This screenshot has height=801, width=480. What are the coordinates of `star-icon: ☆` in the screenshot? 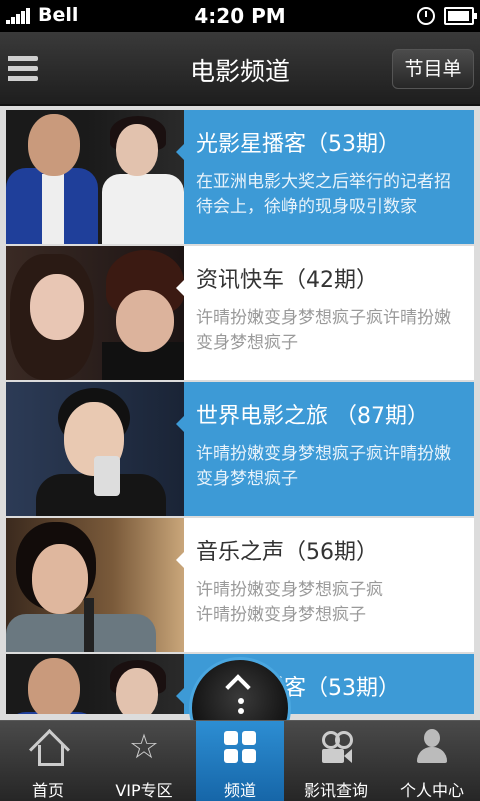 It's located at (144, 747).